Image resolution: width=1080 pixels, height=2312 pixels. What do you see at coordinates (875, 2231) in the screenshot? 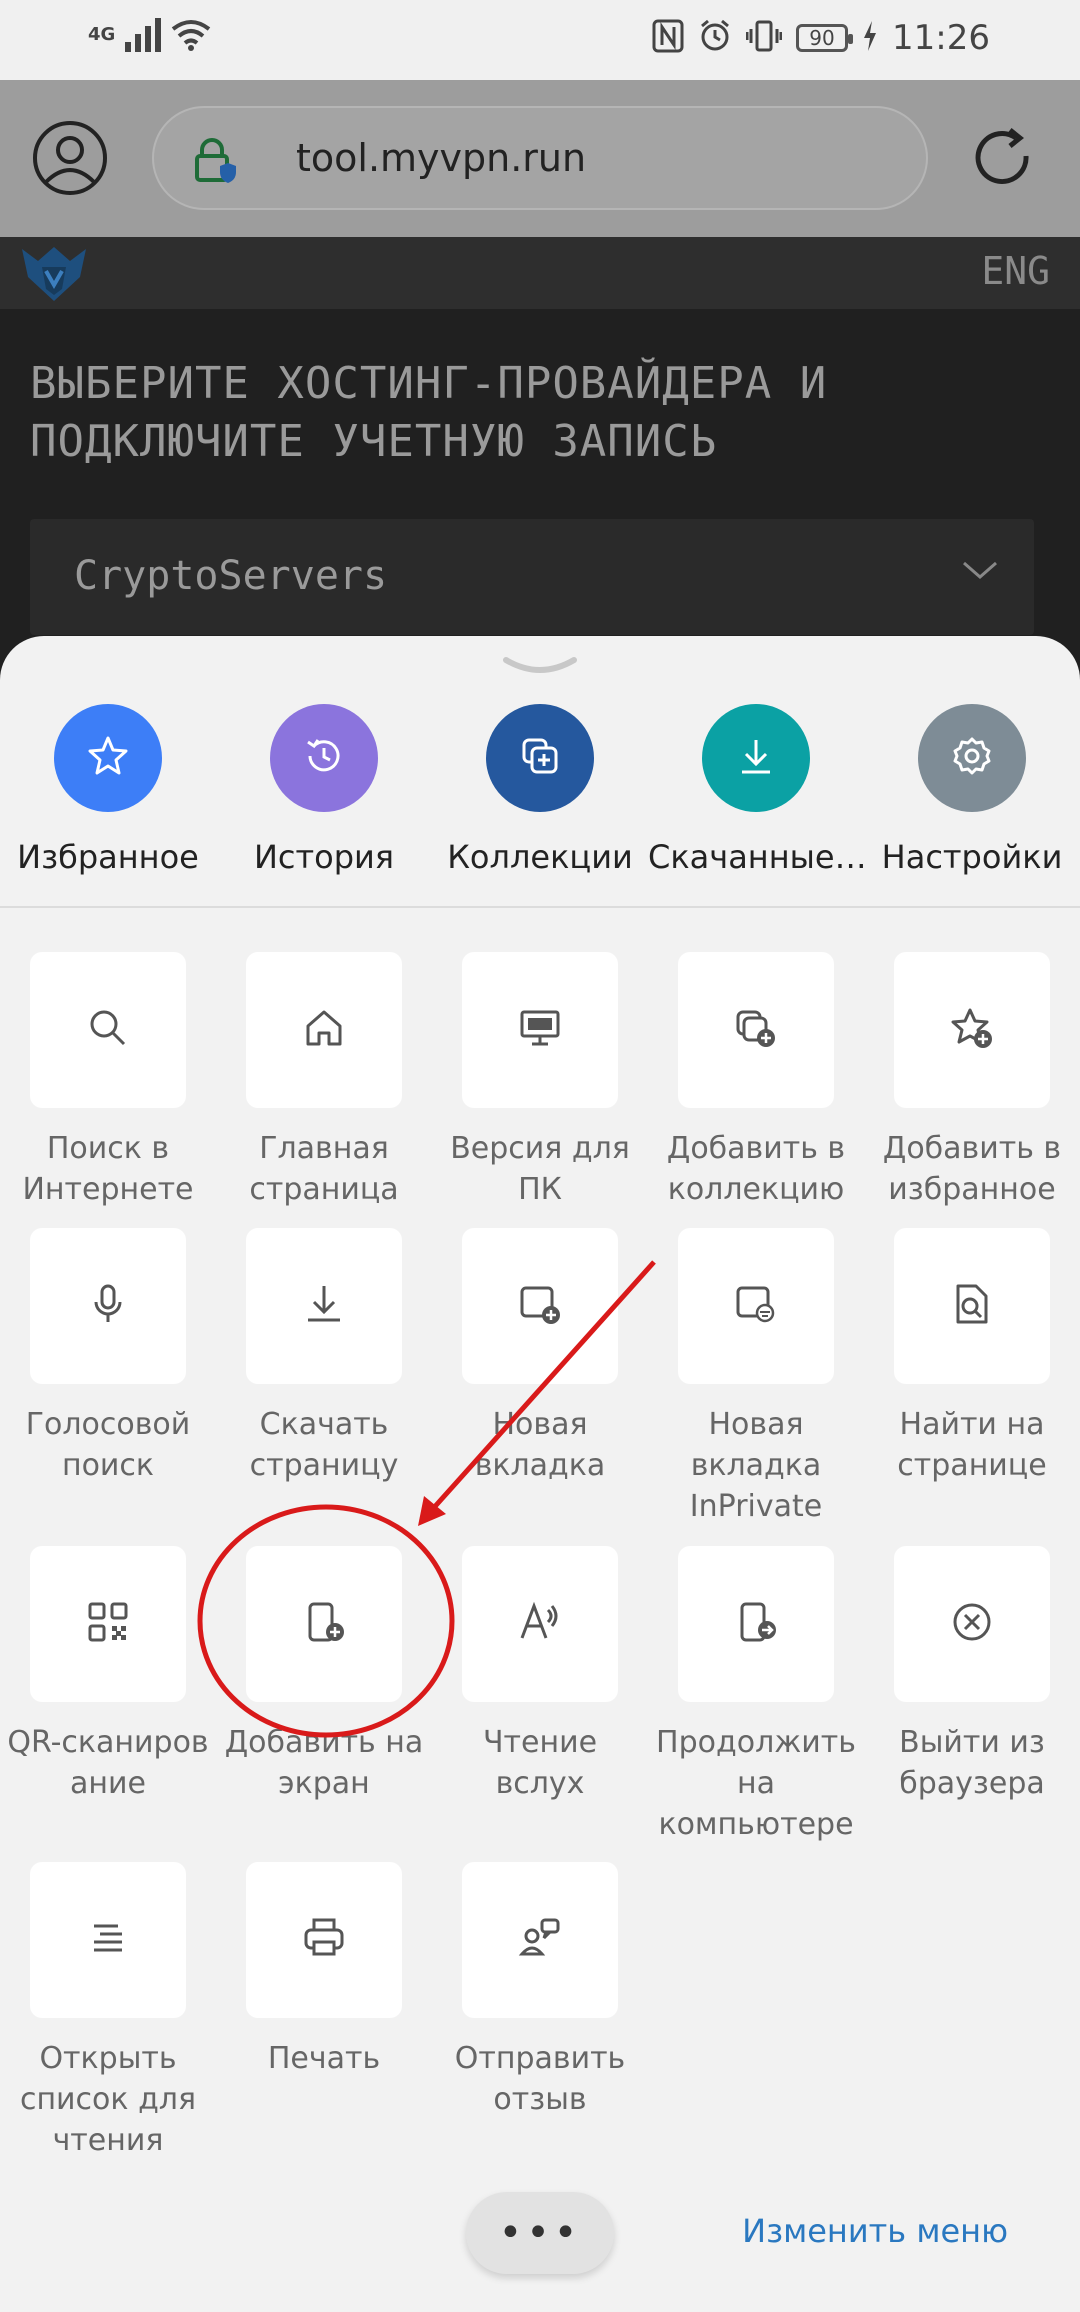
I see `edit-menu-link: Изменить меню` at bounding box center [875, 2231].